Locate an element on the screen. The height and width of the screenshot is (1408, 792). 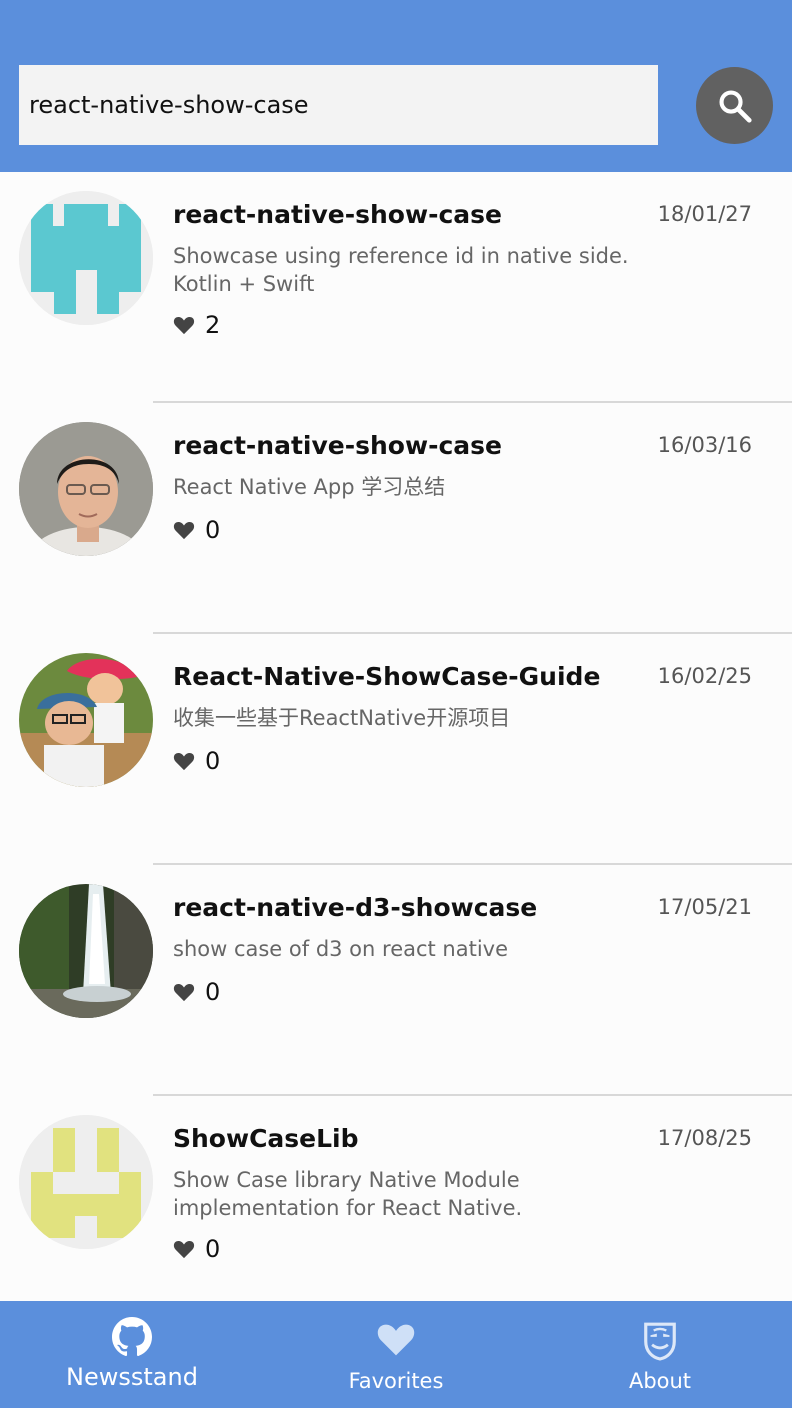
repo-date: 16/03/16 is located at coordinates (704, 445).